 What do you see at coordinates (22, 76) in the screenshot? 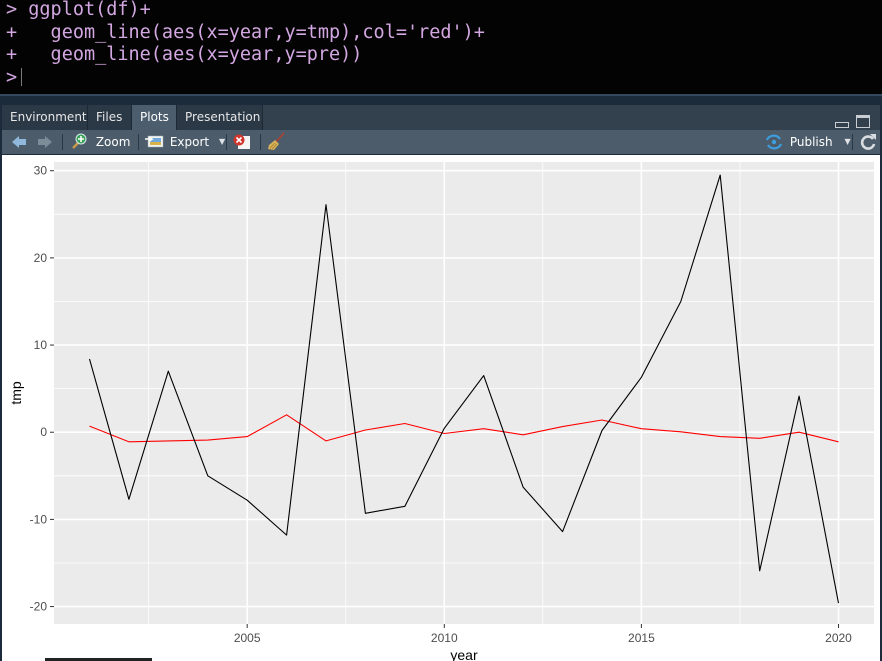
I see `text-cursor` at bounding box center [22, 76].